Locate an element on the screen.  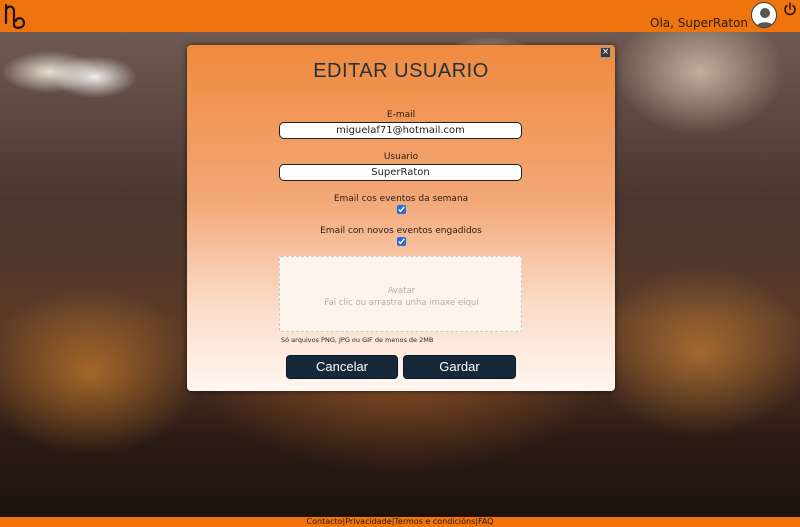
weekly-events-label: Email cos eventos da semana is located at coordinates (401, 199).